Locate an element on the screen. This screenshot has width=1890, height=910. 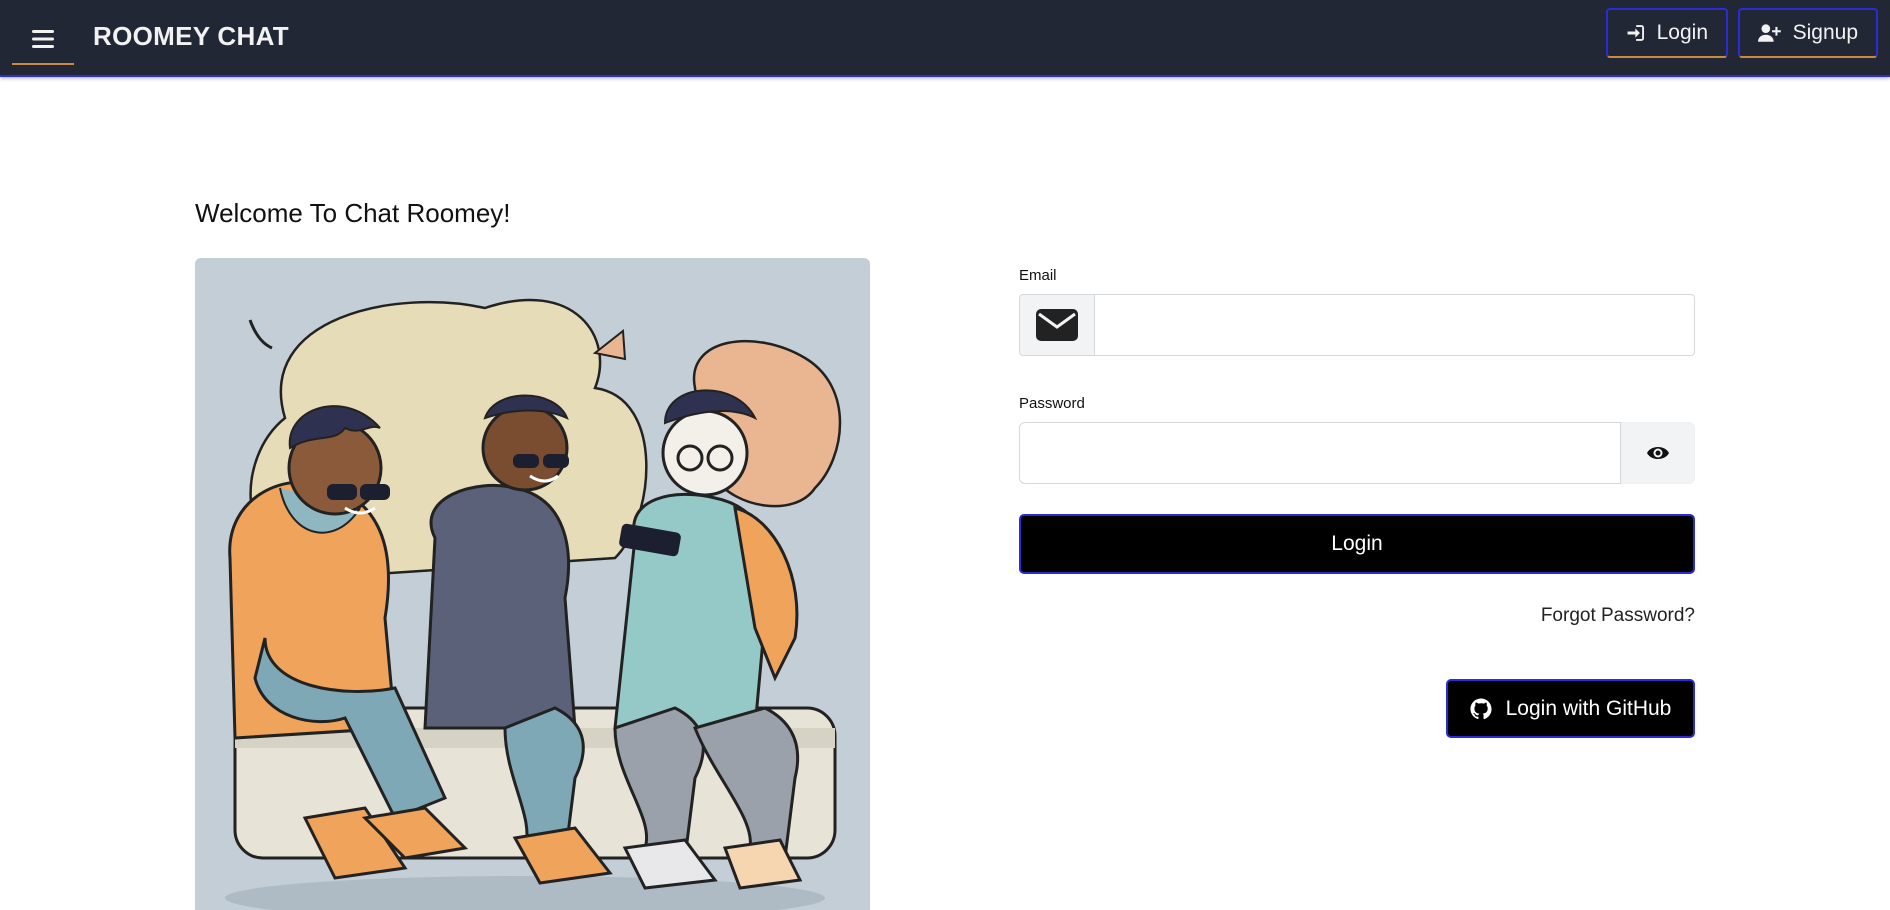
password-input-group is located at coordinates (1357, 453).